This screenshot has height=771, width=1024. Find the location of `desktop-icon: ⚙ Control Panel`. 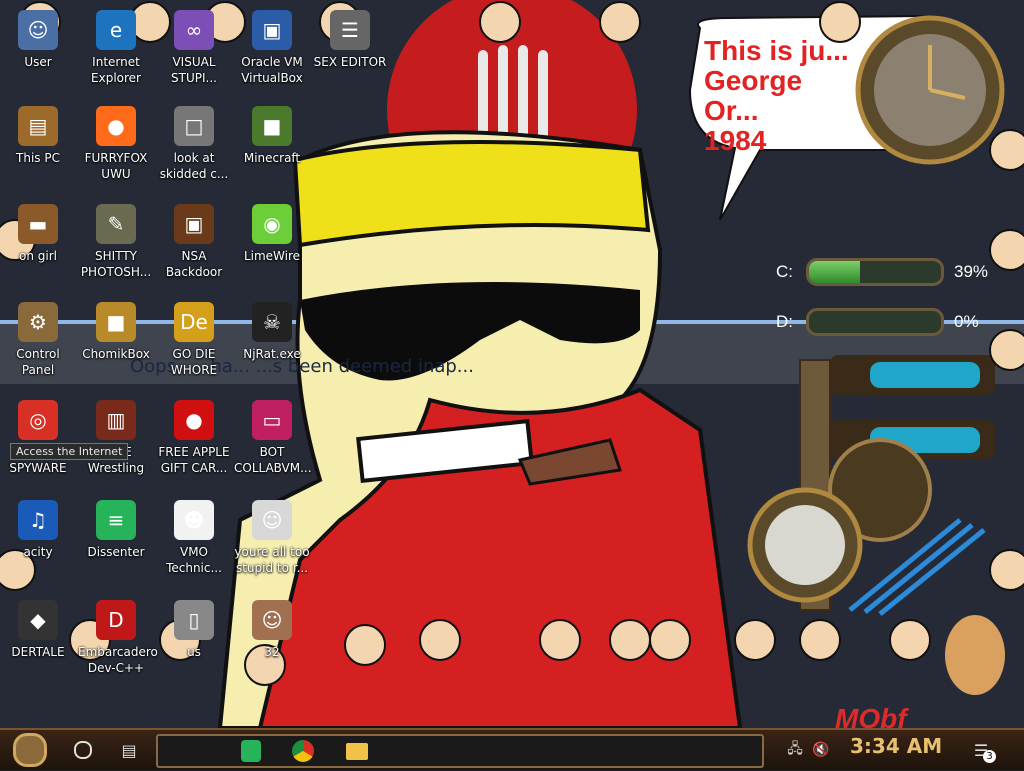

desktop-icon: ⚙ Control Panel is located at coordinates (38, 340).